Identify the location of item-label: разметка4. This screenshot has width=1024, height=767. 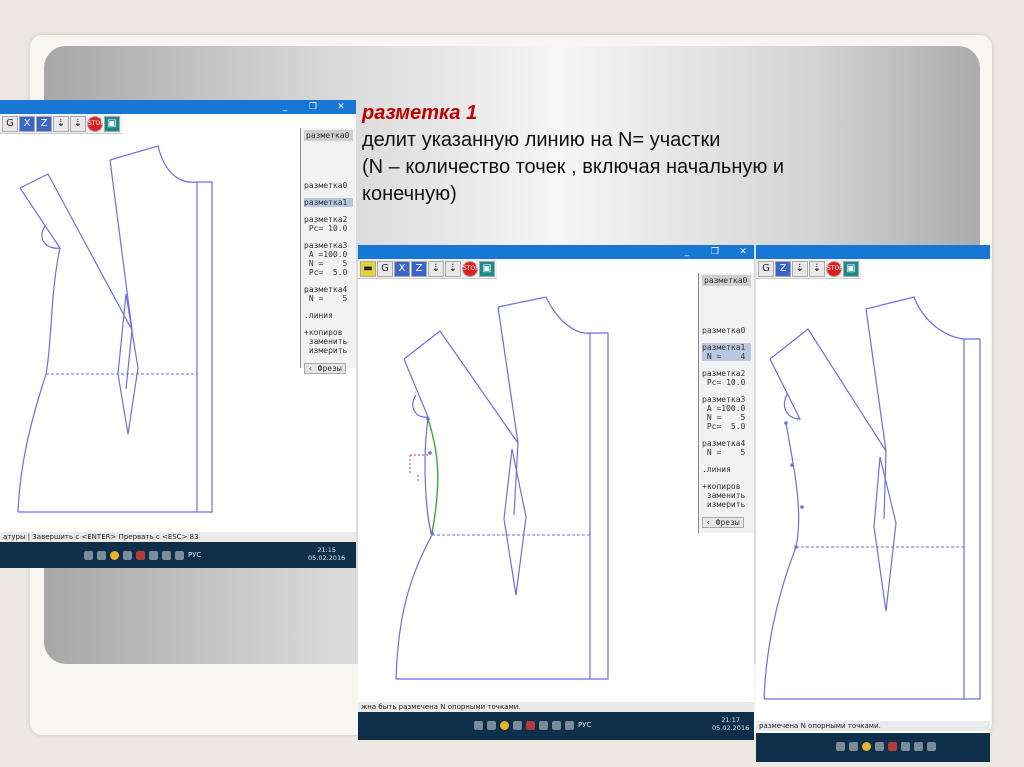
(724, 443).